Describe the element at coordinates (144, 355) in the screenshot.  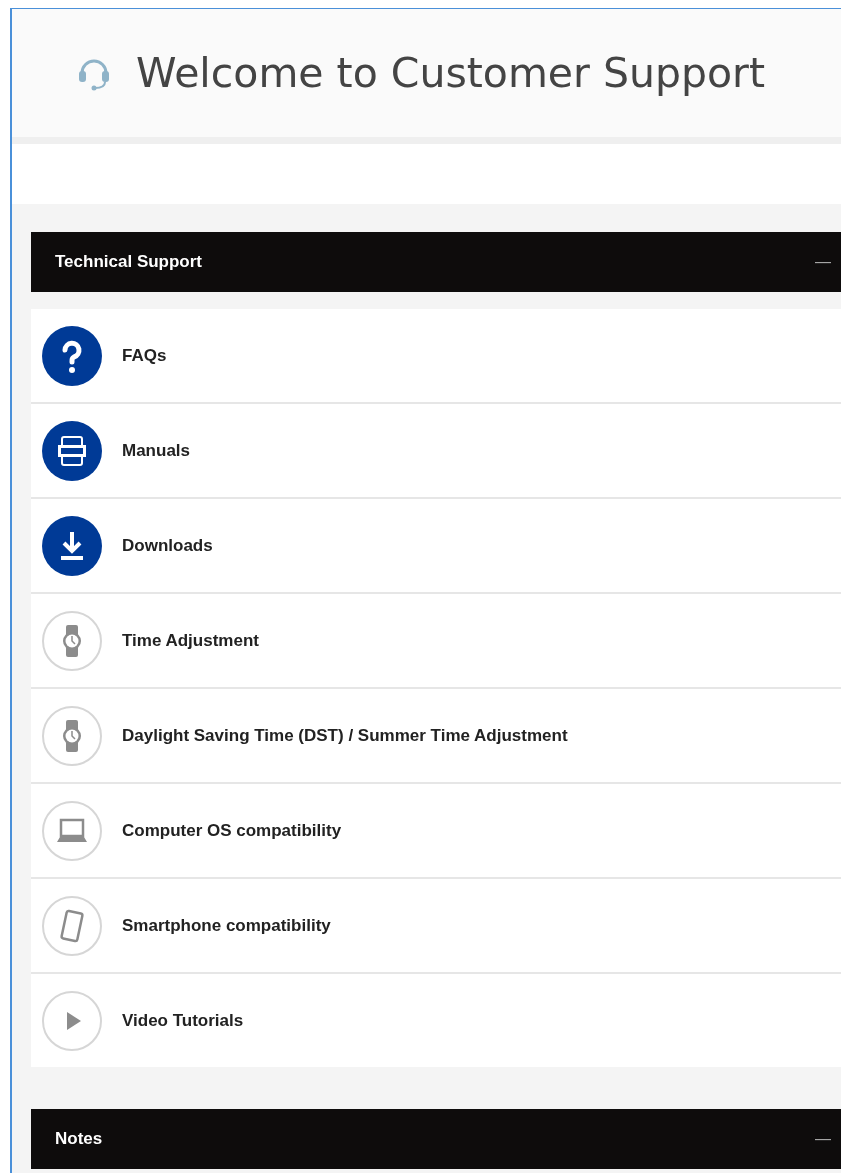
I see `item-label: FAQs` at that location.